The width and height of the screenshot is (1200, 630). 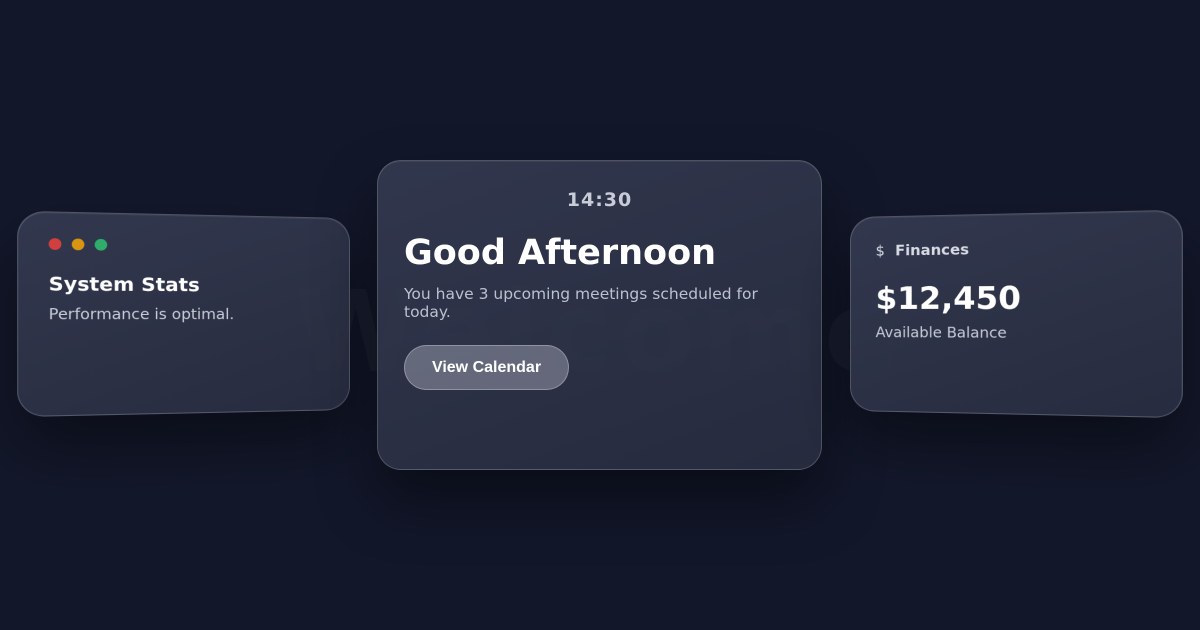 What do you see at coordinates (932, 251) in the screenshot?
I see `finances-title: Finances` at bounding box center [932, 251].